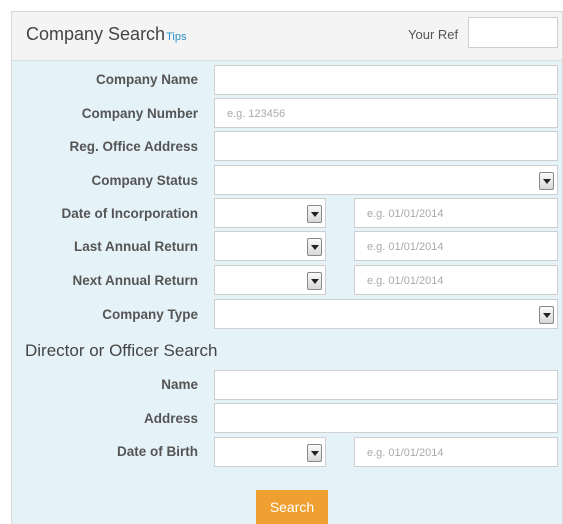 This screenshot has width=563, height=524. What do you see at coordinates (456, 452) in the screenshot?
I see `date-of-birth-input: e.g. 01/01/2014` at bounding box center [456, 452].